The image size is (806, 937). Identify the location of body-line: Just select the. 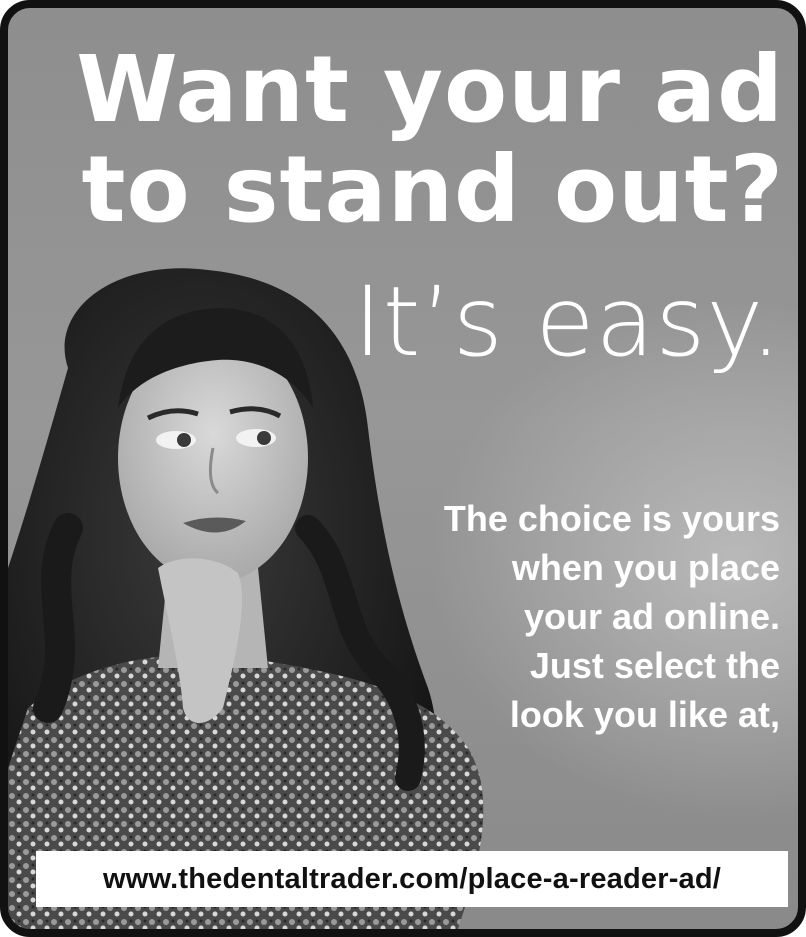
(654, 665).